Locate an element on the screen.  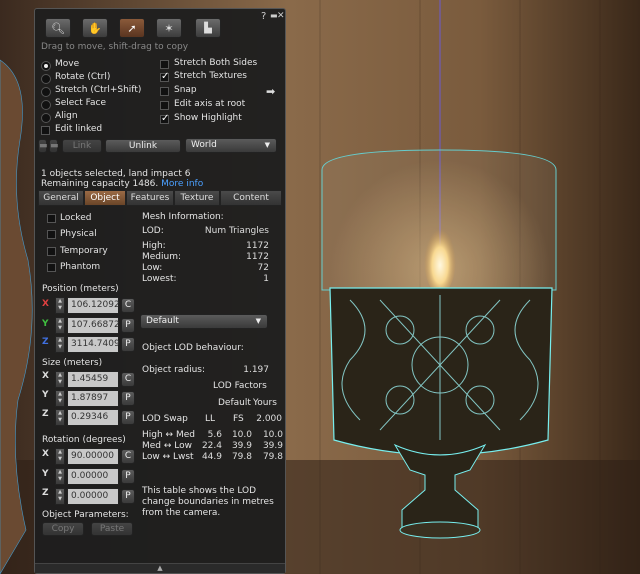
edit-axis-root-label: Edit axis at root is located at coordinates (210, 104).